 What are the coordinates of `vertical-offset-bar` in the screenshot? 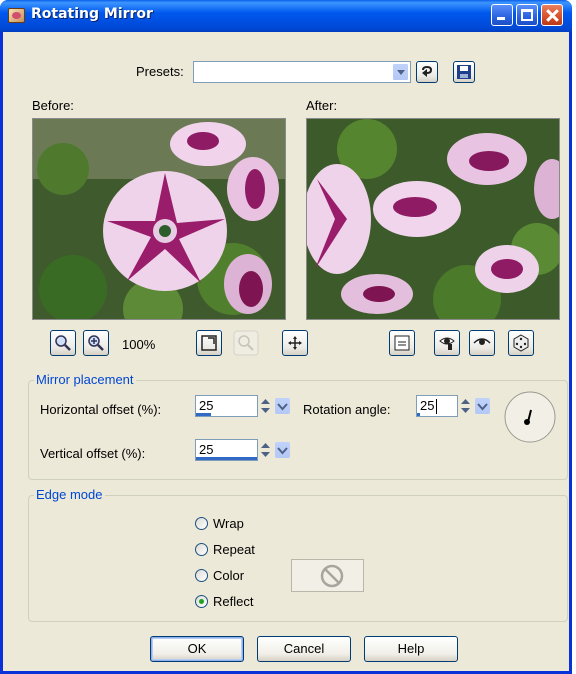 It's located at (226, 458).